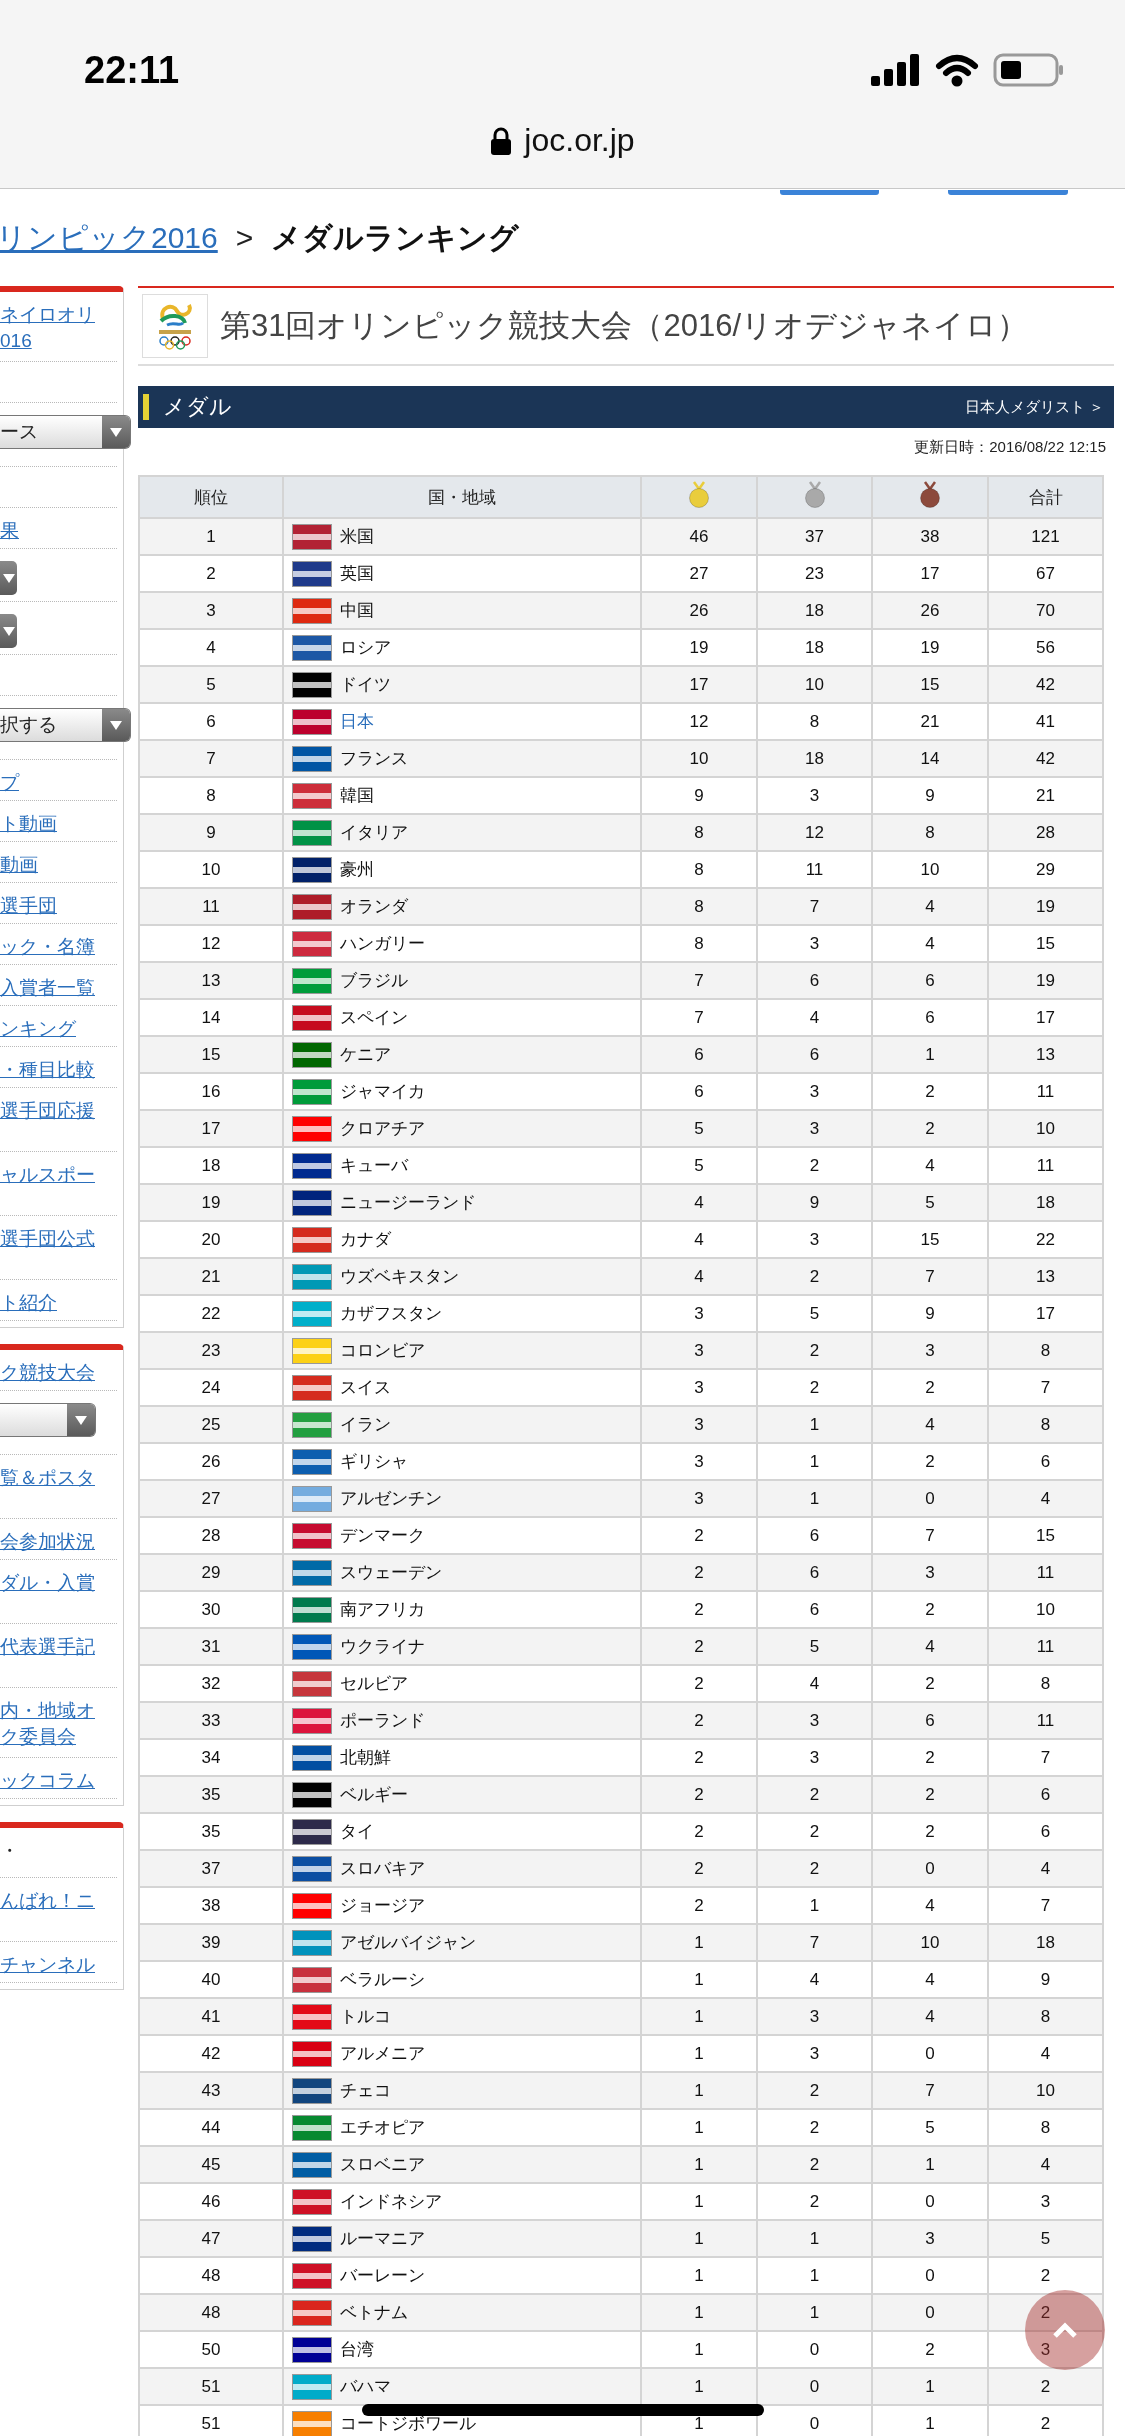  What do you see at coordinates (382, 1646) in the screenshot?
I see `country-name: ウクライナ` at bounding box center [382, 1646].